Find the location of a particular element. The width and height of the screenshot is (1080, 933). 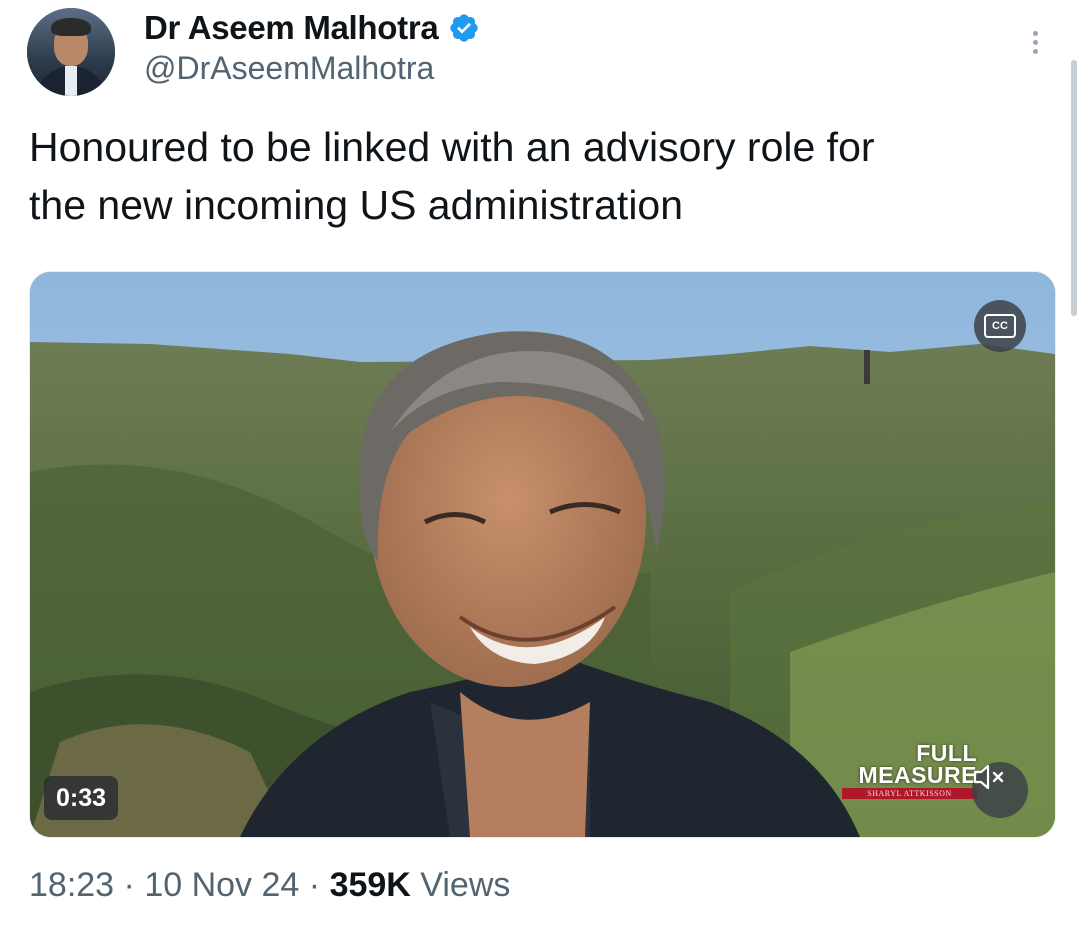

cc-label: CC is located at coordinates (1000, 326).